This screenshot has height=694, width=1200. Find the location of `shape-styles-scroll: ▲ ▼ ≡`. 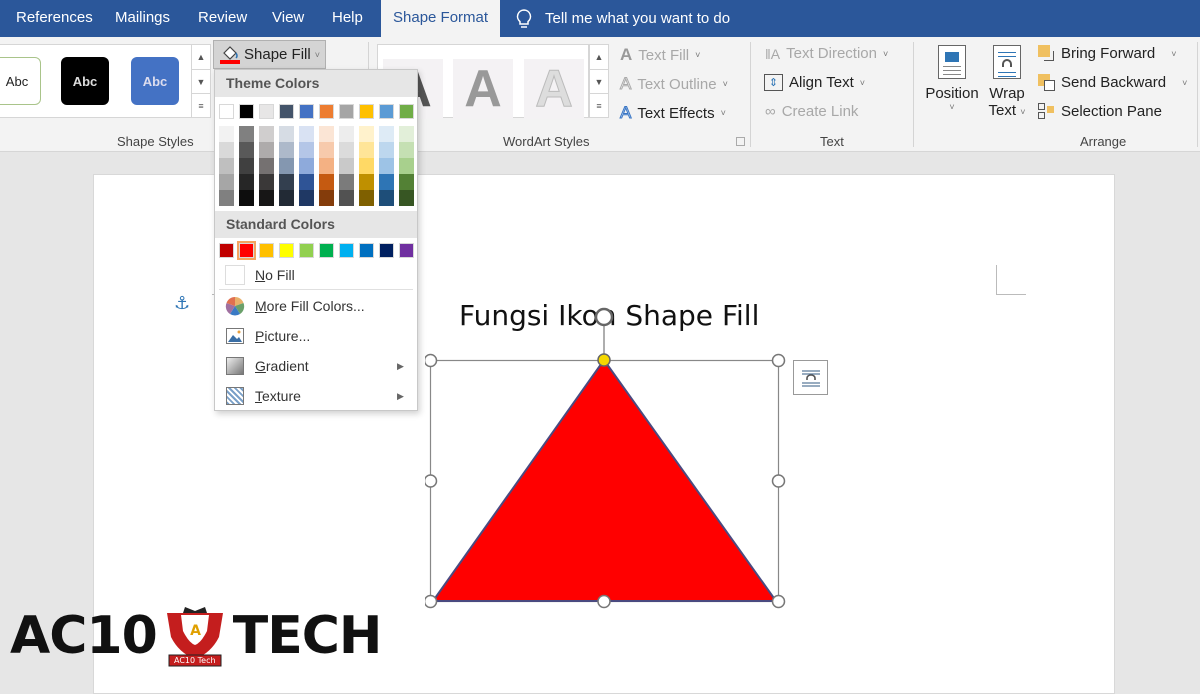

shape-styles-scroll: ▲ ▼ ≡ is located at coordinates (201, 81).